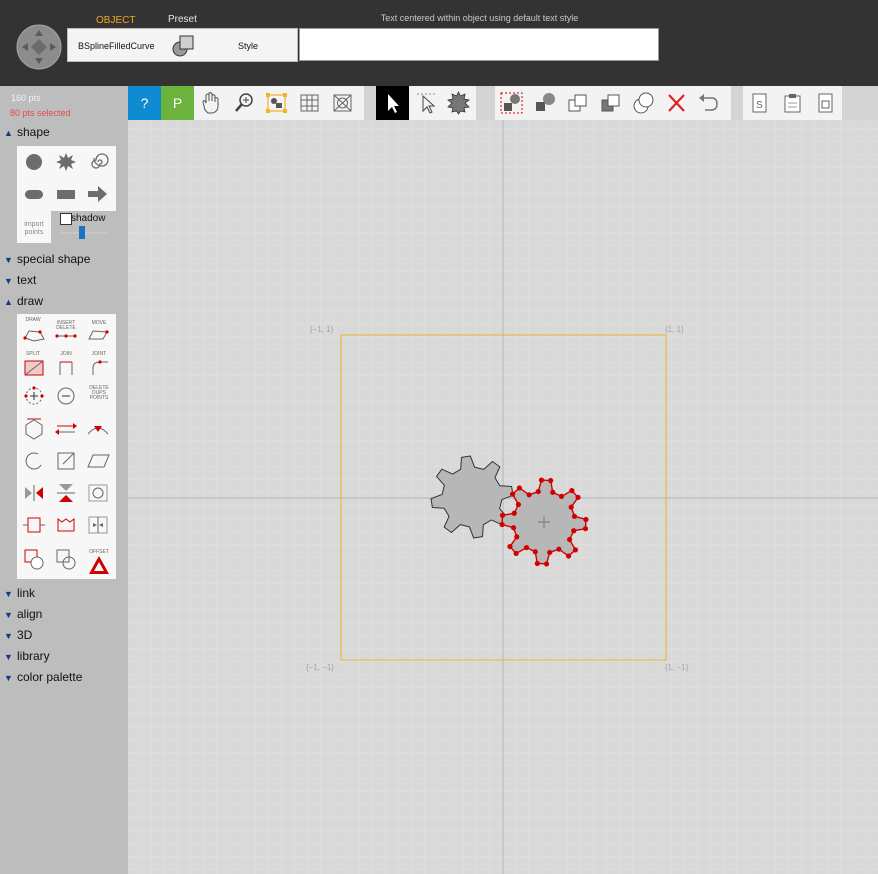 The height and width of the screenshot is (874, 878). I want to click on section-special-shape: ▼ special shape, so click(47, 259).